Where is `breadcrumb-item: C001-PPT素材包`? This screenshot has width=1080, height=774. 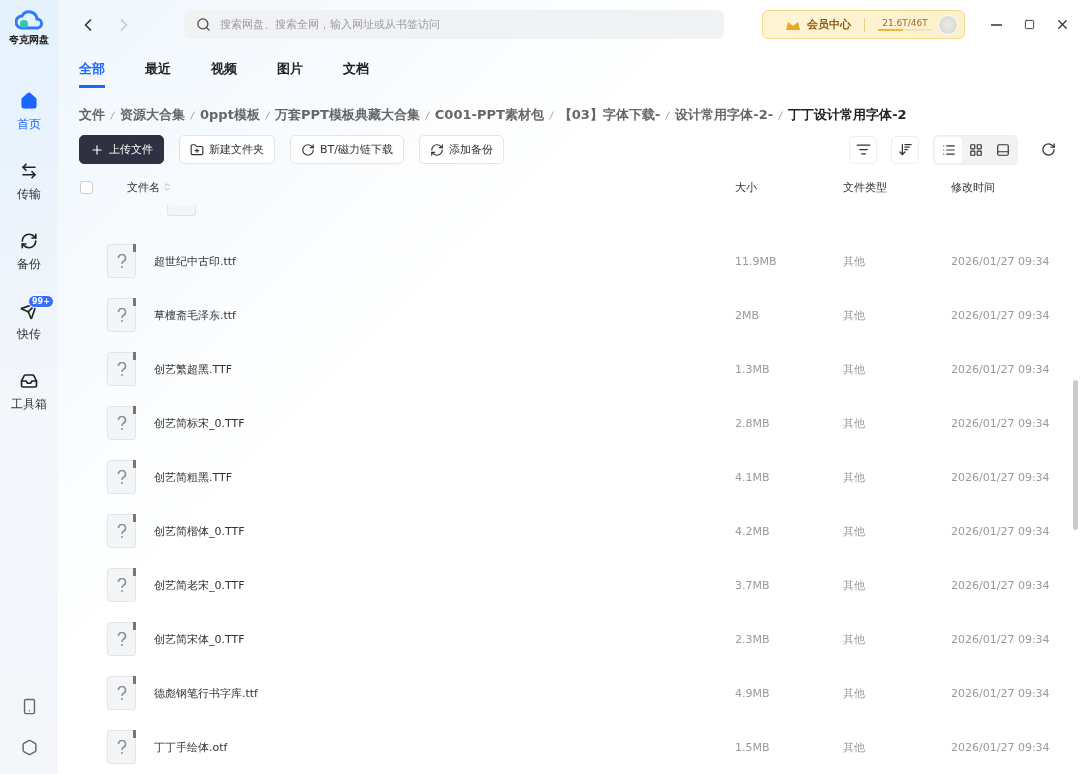 breadcrumb-item: C001-PPT素材包 is located at coordinates (489, 115).